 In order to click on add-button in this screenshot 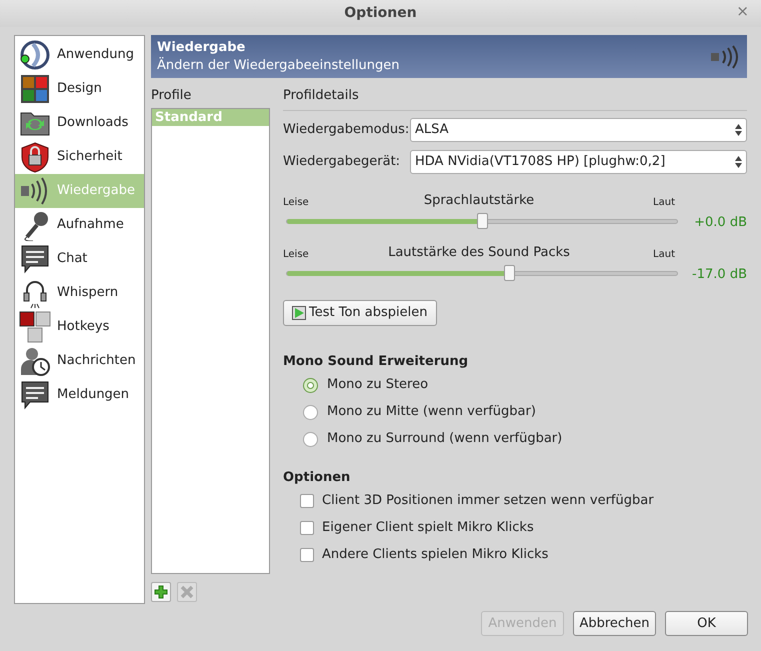, I will do `click(161, 592)`.